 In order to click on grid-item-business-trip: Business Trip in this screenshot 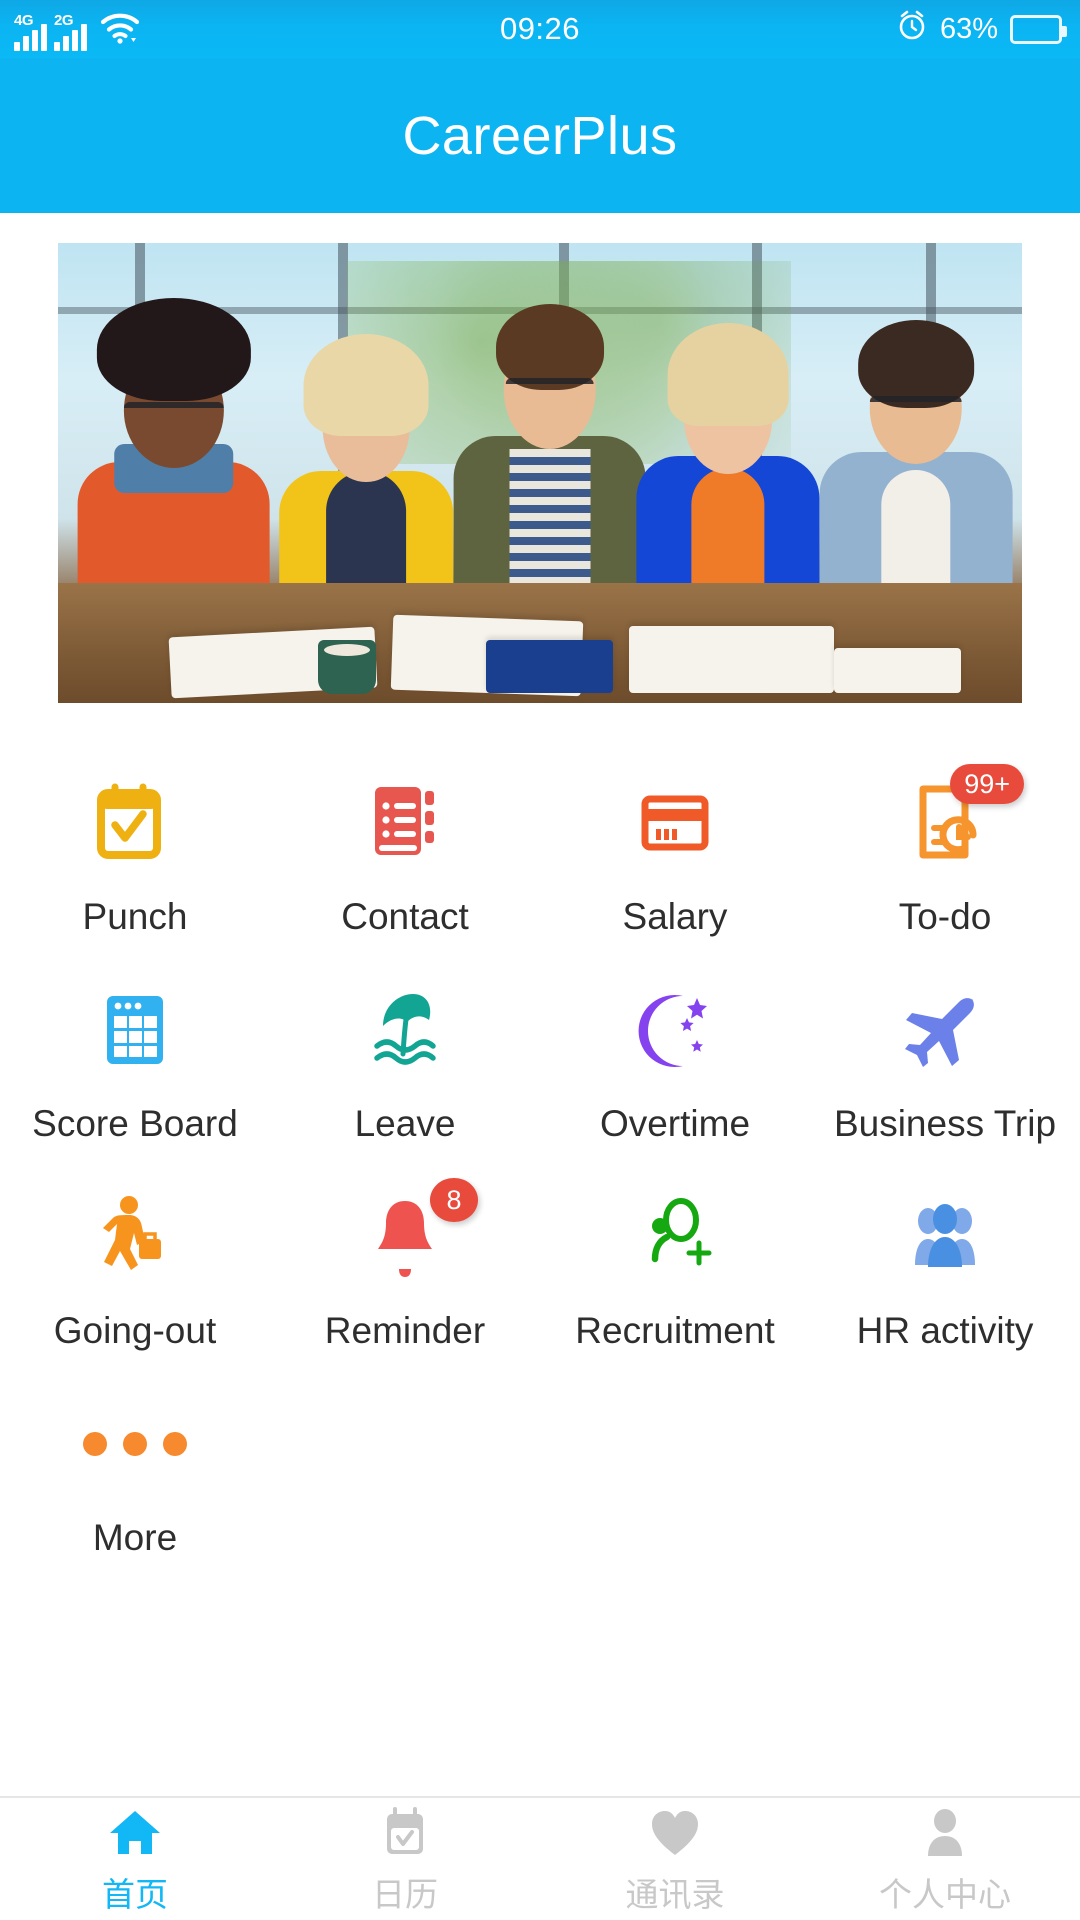, I will do `click(945, 1070)`.